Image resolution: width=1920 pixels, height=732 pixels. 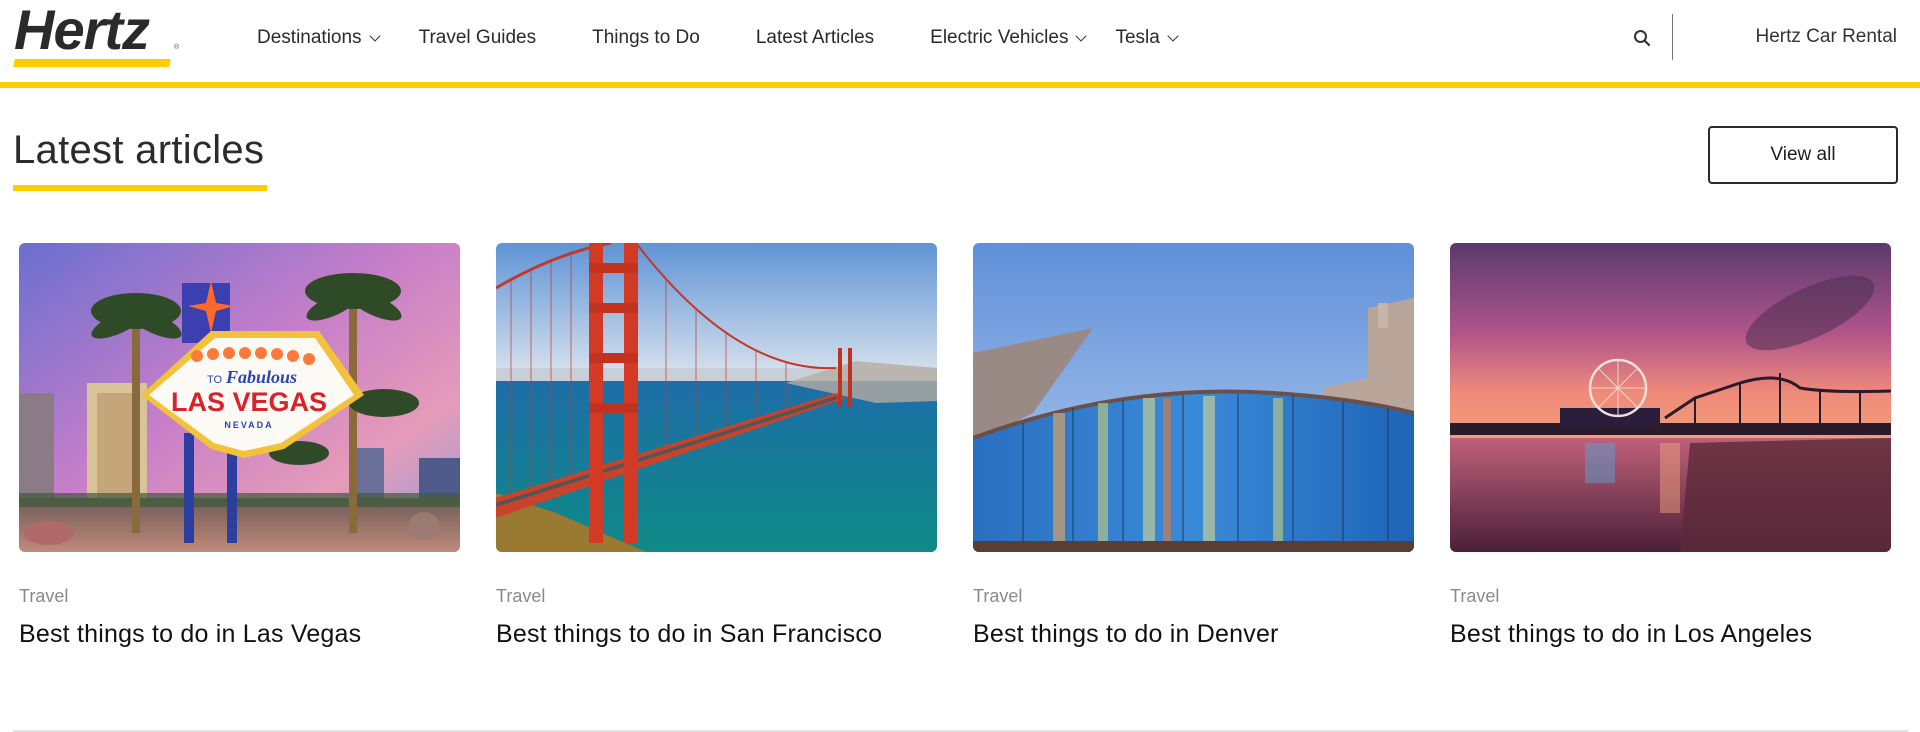 I want to click on search-icon, so click(x=1642, y=38).